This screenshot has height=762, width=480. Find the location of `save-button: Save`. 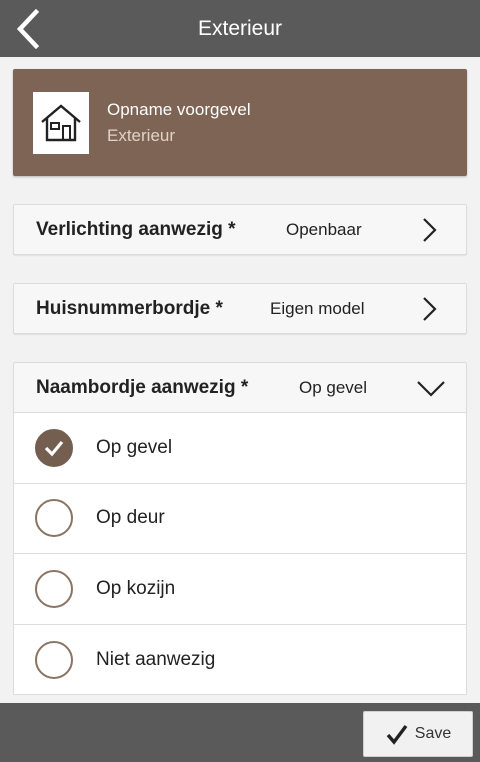

save-button: Save is located at coordinates (418, 734).